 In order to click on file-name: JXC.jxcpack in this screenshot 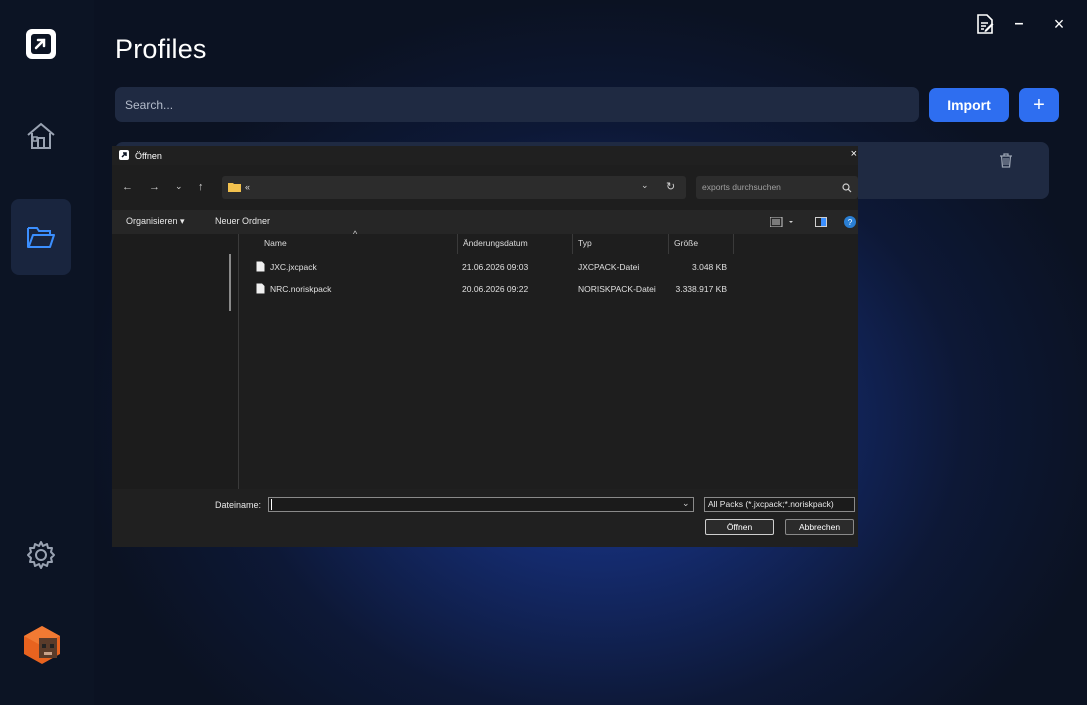, I will do `click(293, 267)`.